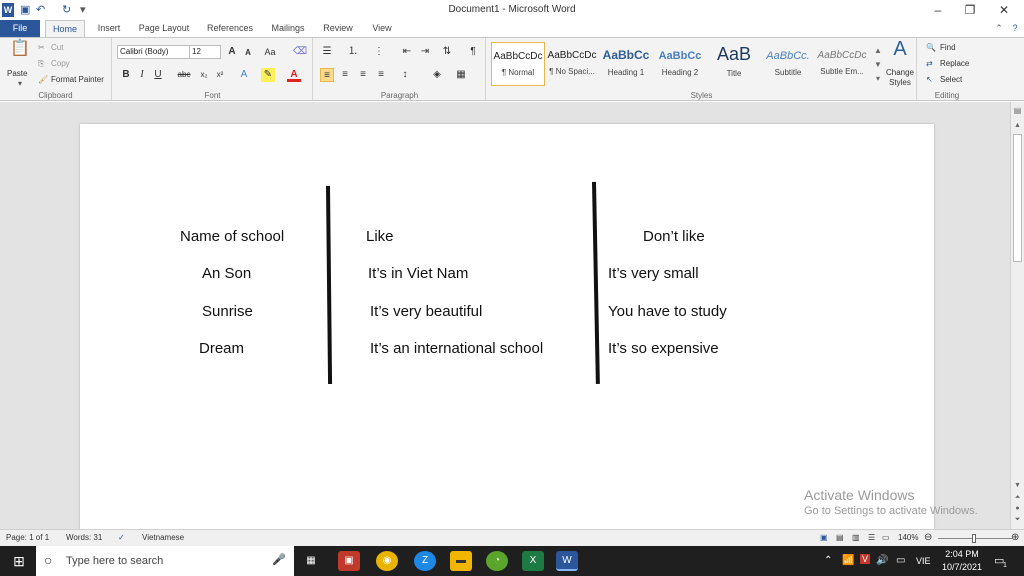 The height and width of the screenshot is (576, 1024). What do you see at coordinates (900, 78) in the screenshot?
I see `change-styles-button: Change Styles` at bounding box center [900, 78].